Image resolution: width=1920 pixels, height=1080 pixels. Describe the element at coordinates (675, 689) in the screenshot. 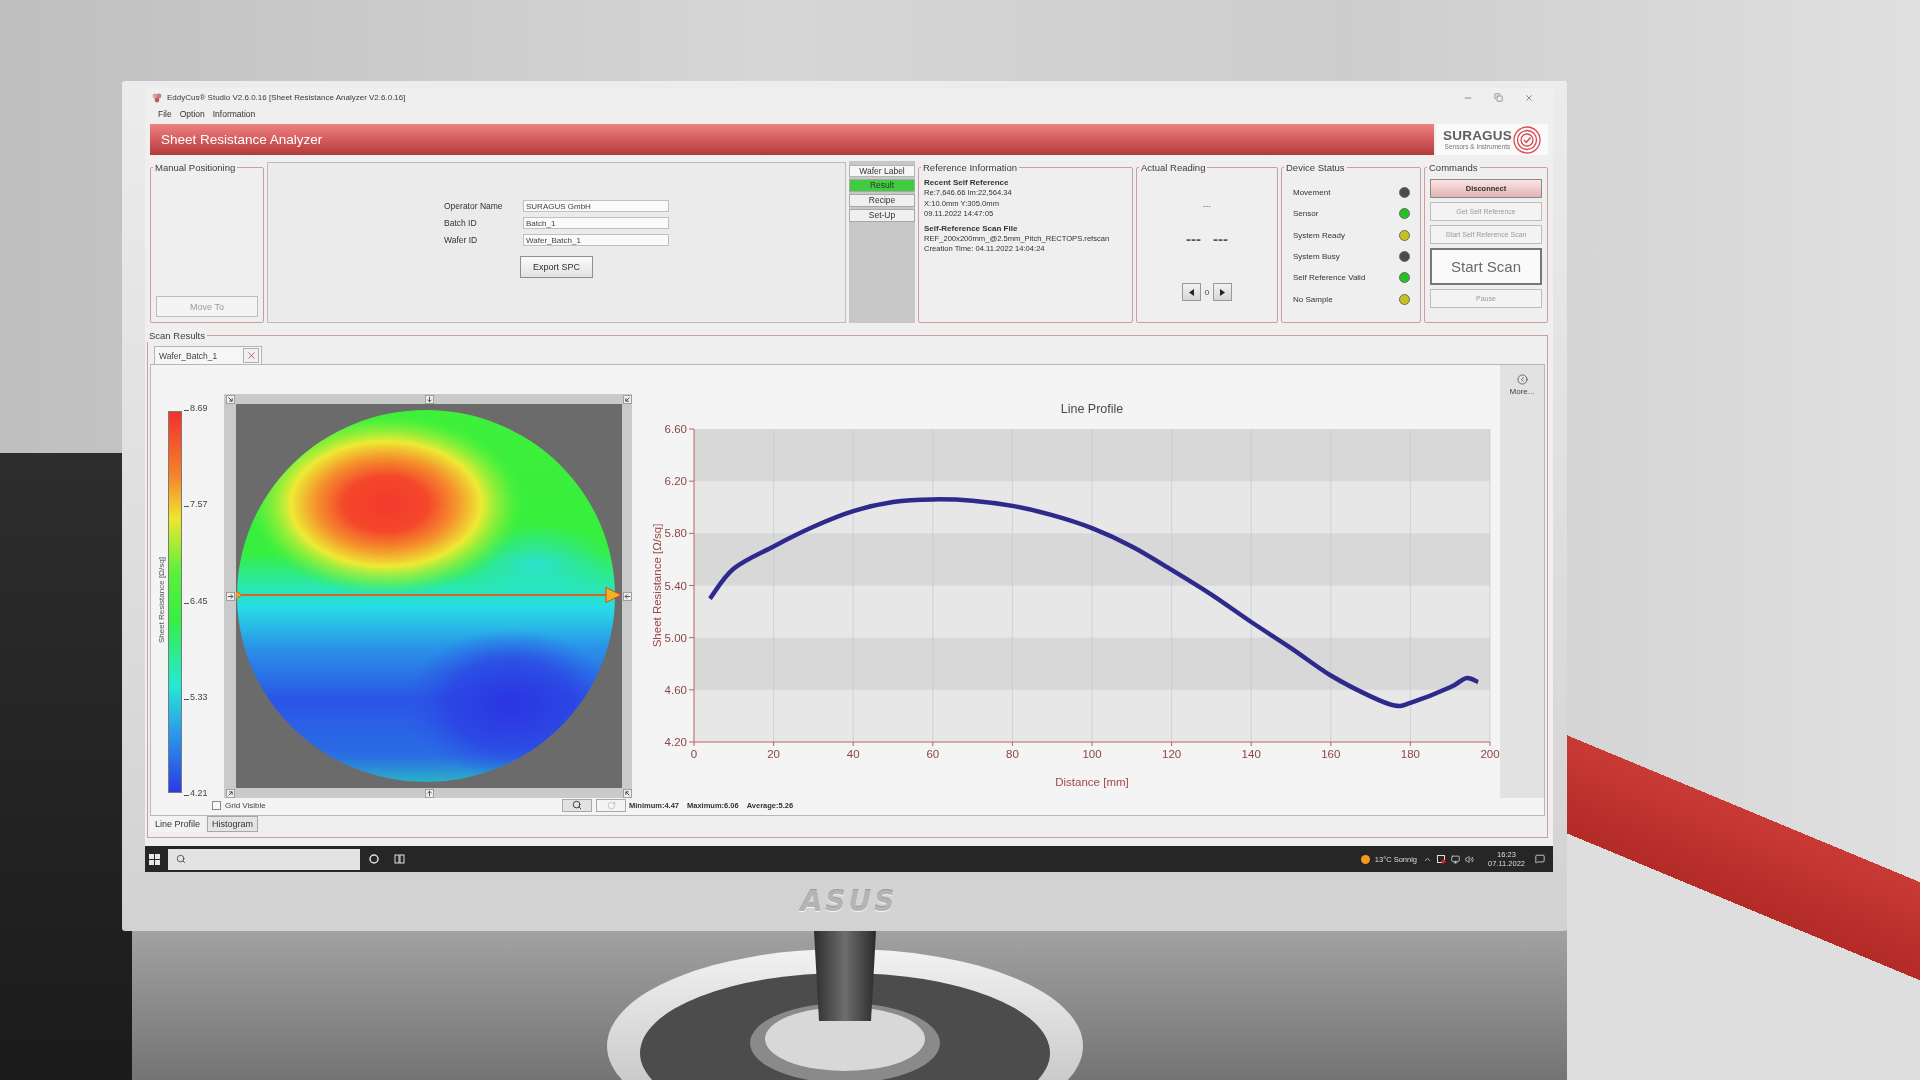

I see `axis-tick-label: 4.60` at that location.